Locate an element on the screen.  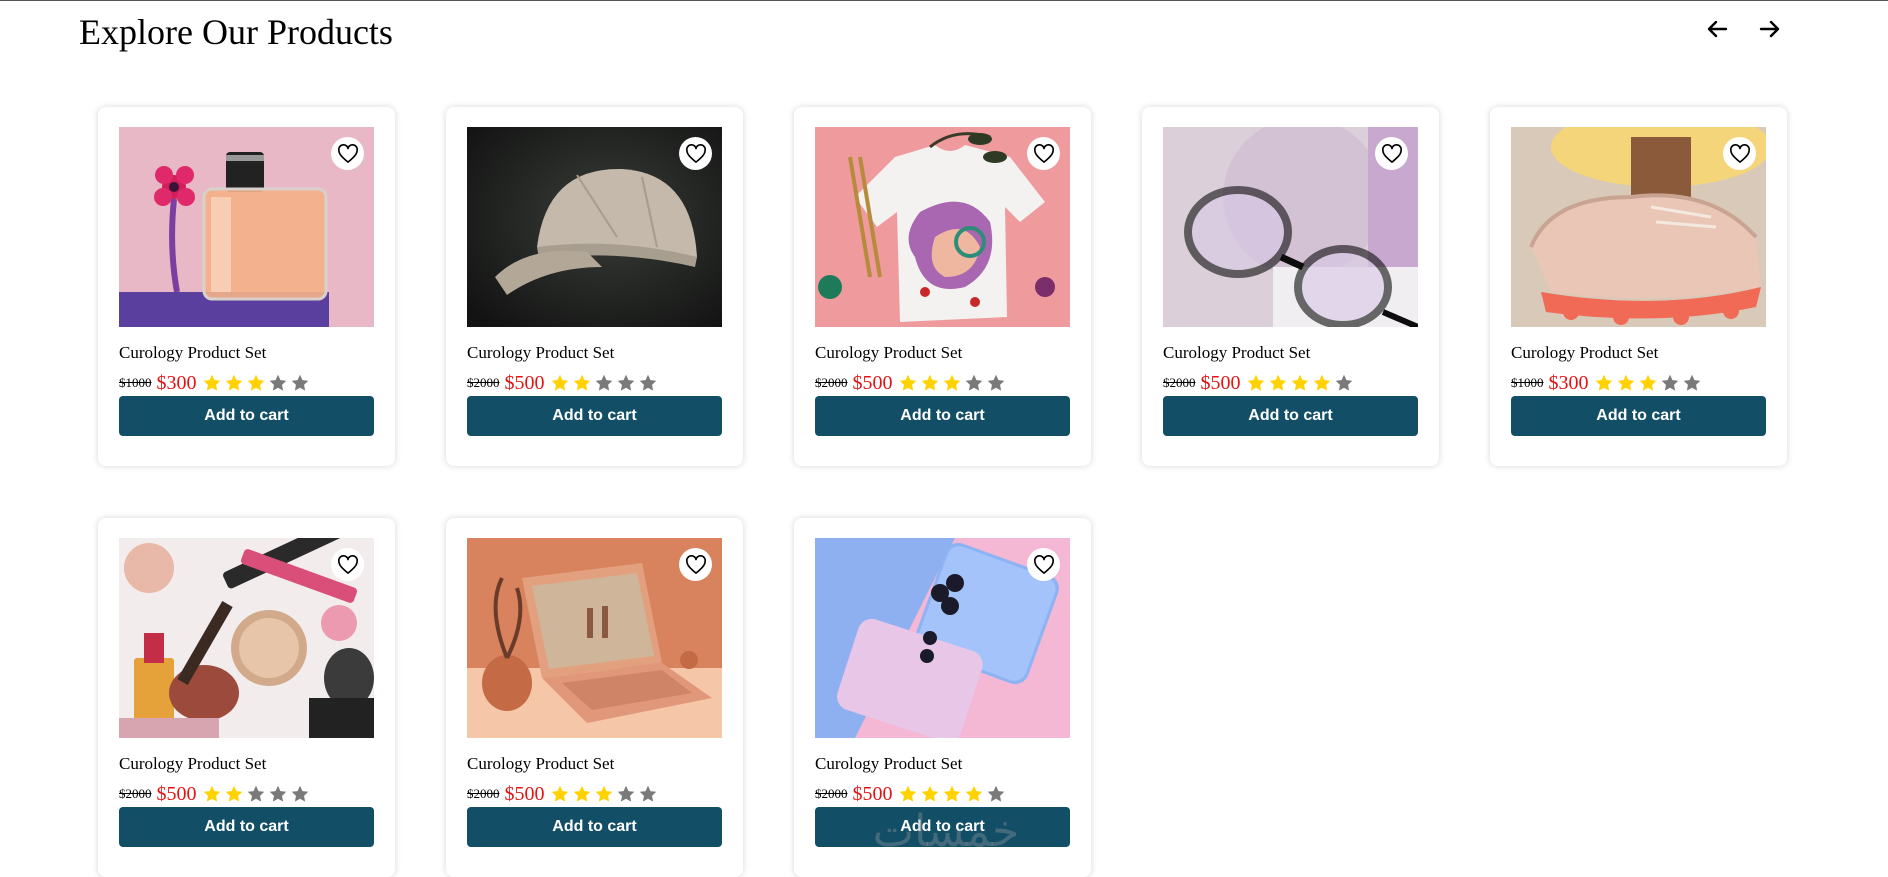
page-title: Explore Our Products is located at coordinates (236, 32).